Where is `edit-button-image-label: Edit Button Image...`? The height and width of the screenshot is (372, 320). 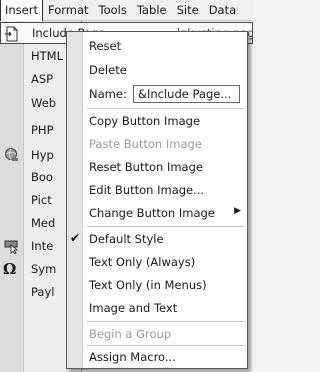
edit-button-image-label: Edit Button Image... is located at coordinates (147, 190).